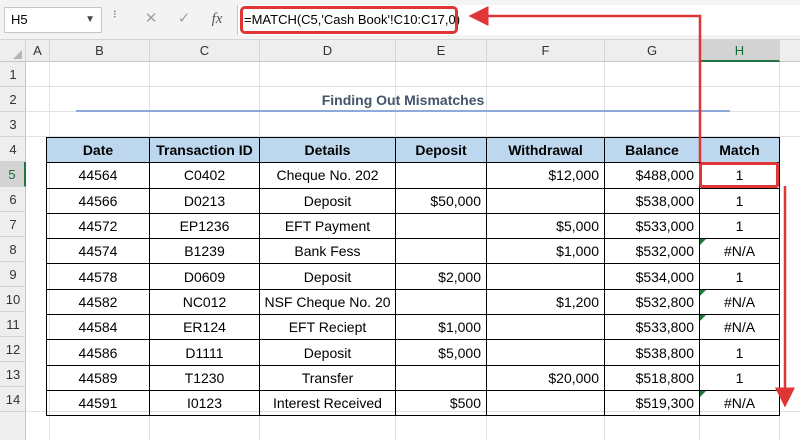  What do you see at coordinates (545, 175) in the screenshot?
I see `cell-withdrawal: $12,000` at bounding box center [545, 175].